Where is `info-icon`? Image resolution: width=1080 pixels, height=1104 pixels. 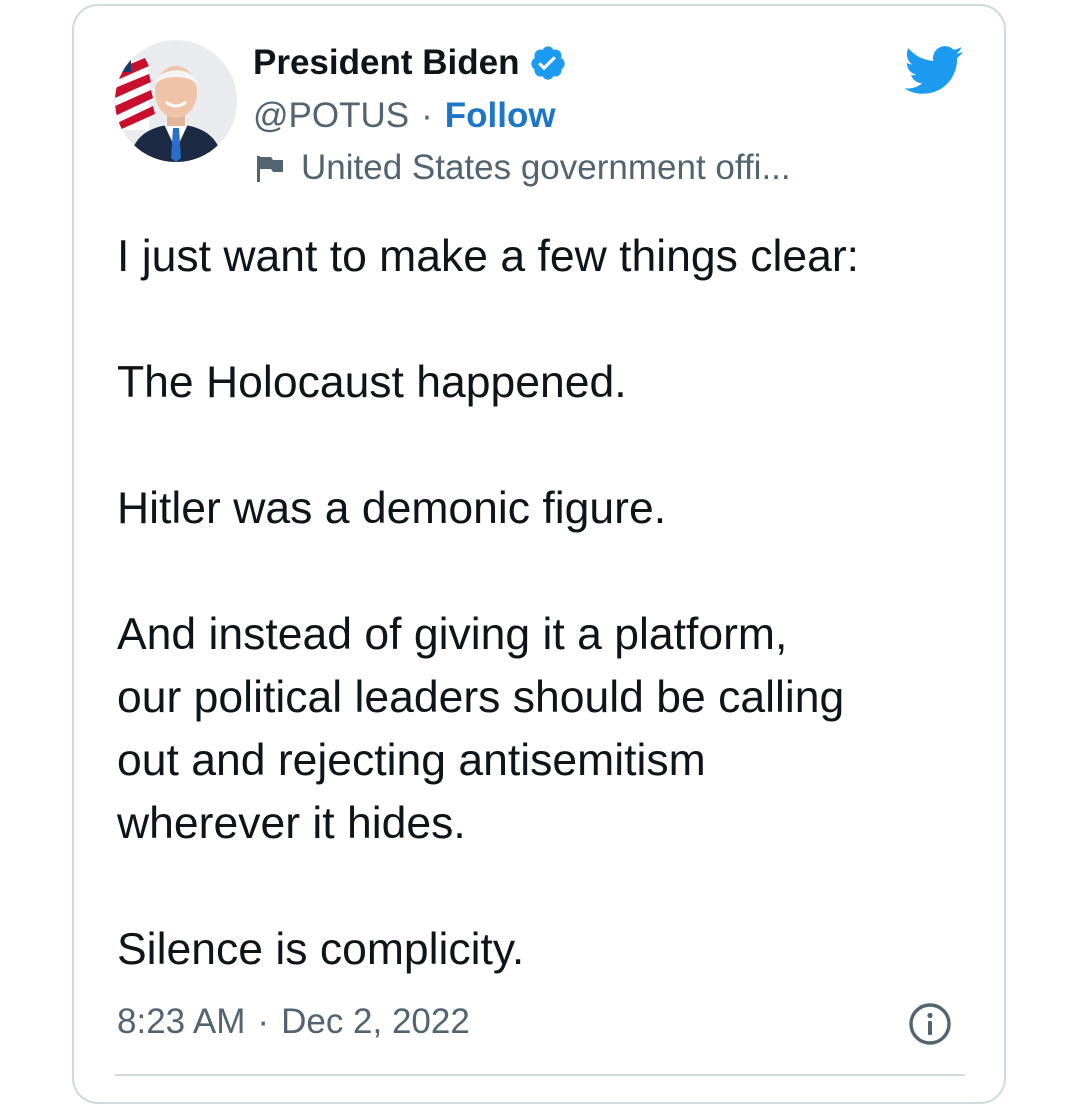 info-icon is located at coordinates (930, 1024).